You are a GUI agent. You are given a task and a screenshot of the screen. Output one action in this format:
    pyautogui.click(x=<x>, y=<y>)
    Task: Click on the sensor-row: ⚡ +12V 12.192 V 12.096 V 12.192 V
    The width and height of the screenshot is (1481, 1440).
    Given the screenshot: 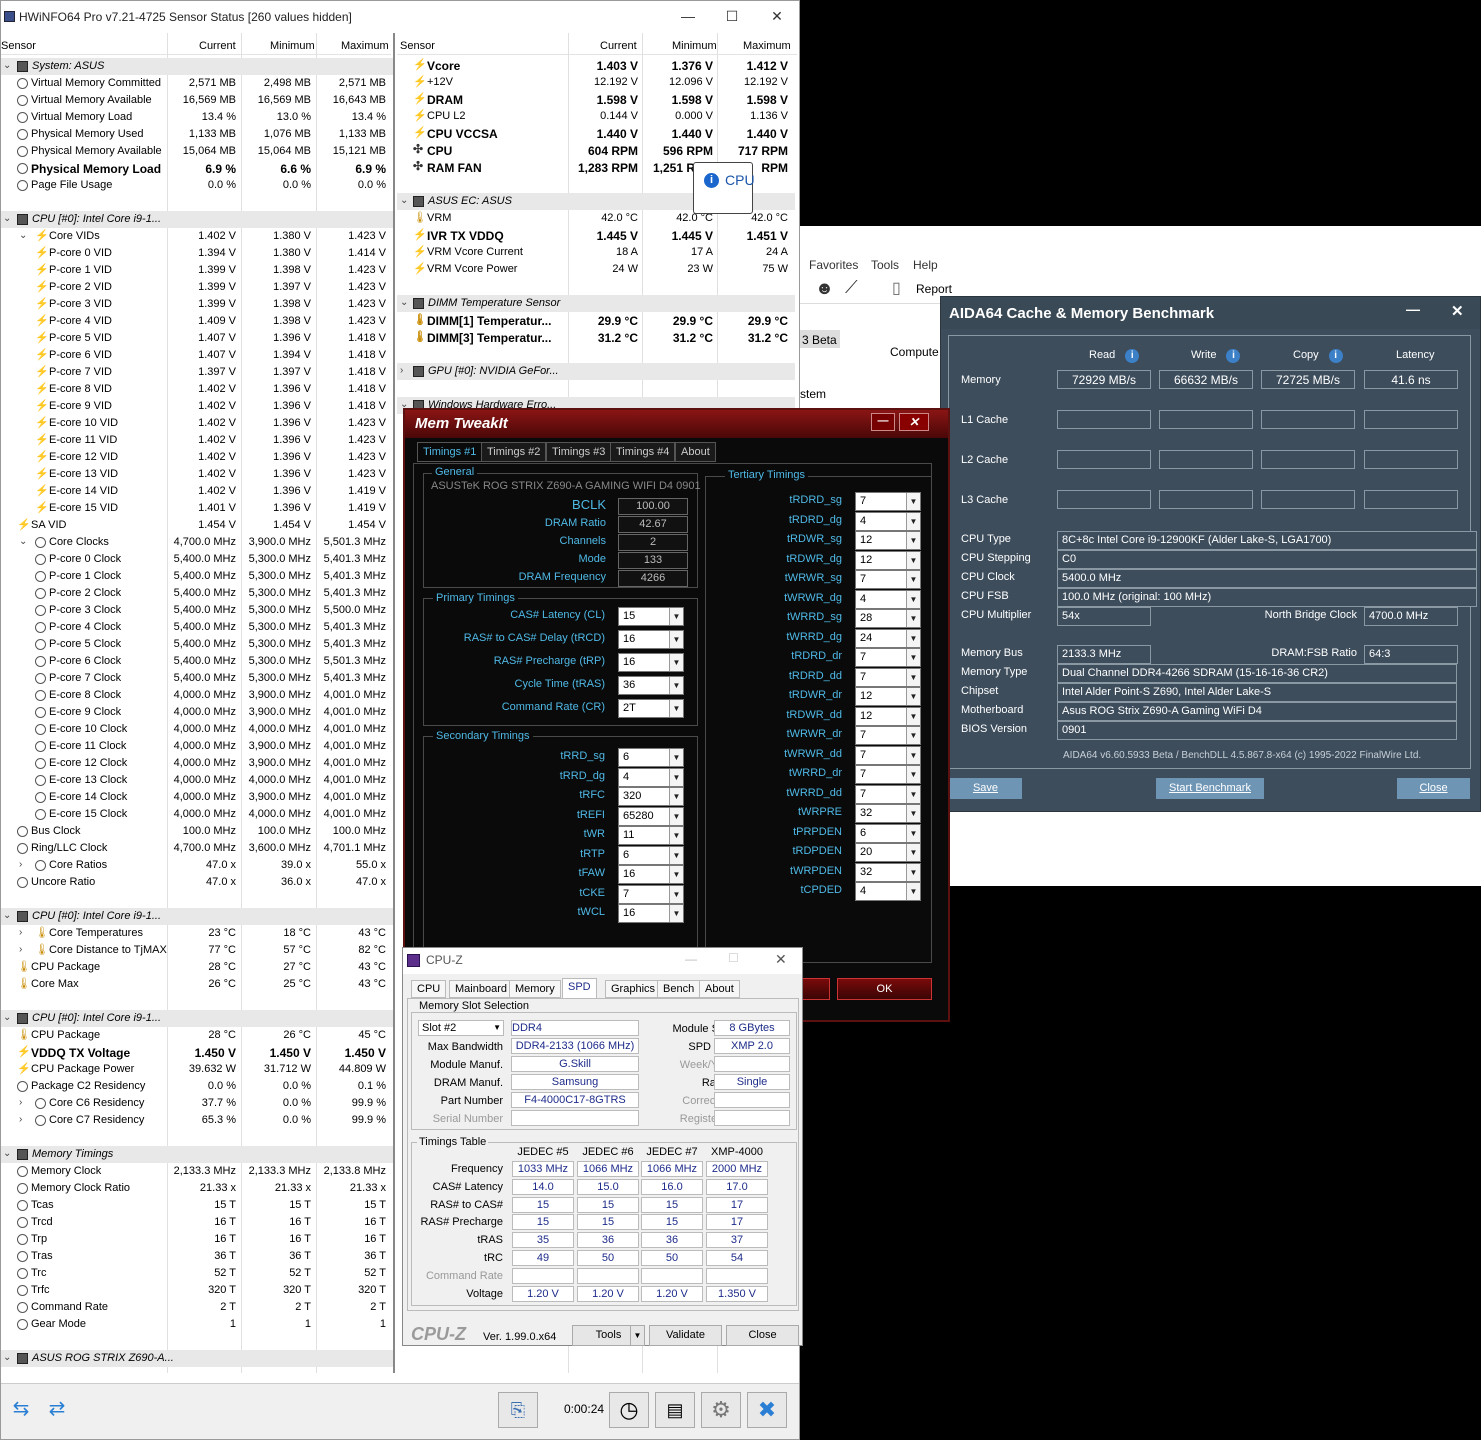 What is the action you would take?
    pyautogui.click(x=596, y=82)
    